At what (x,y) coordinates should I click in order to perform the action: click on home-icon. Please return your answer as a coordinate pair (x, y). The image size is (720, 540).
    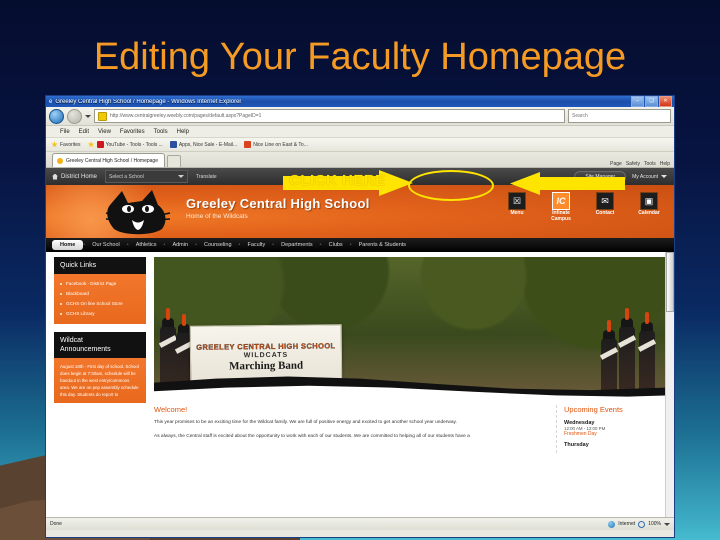
    Looking at the image, I should click on (55, 176).